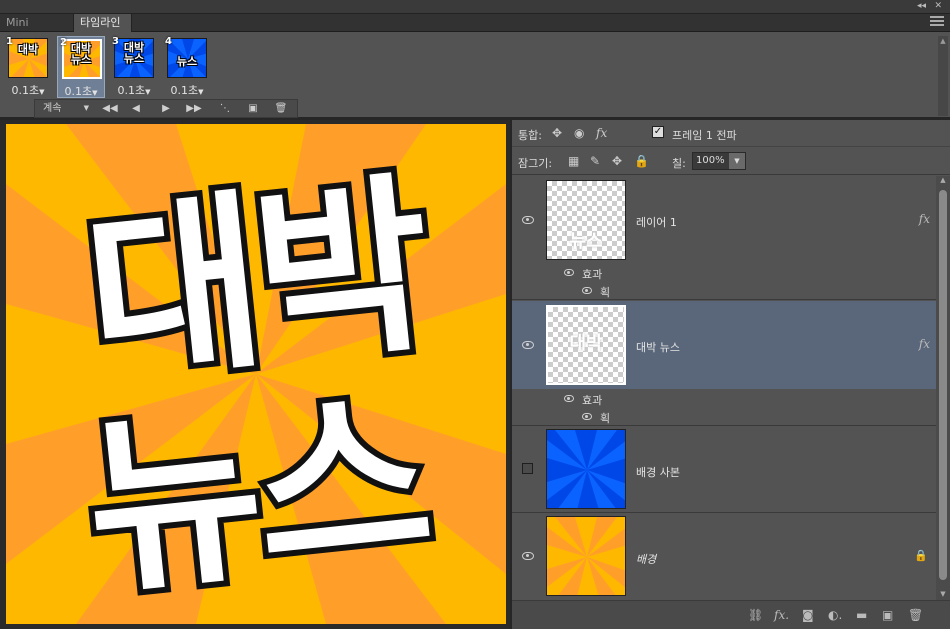  I want to click on timeline-scrollbar: ▲, so click(943, 76).